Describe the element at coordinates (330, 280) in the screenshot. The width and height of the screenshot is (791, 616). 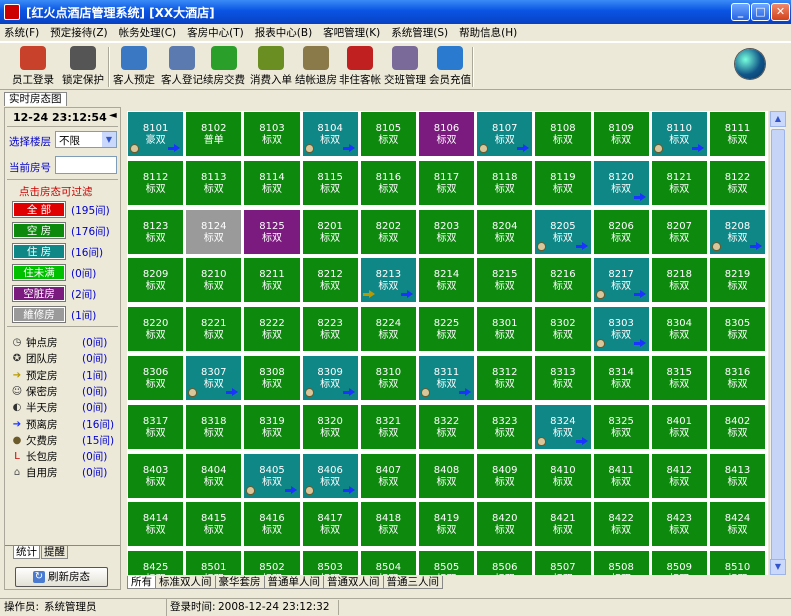
I see `room-8212: 8212 标双` at that location.